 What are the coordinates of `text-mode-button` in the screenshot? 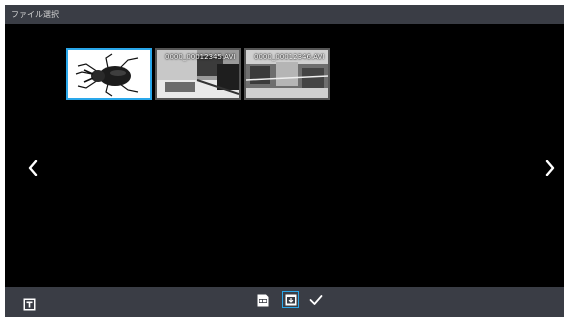 It's located at (29, 304).